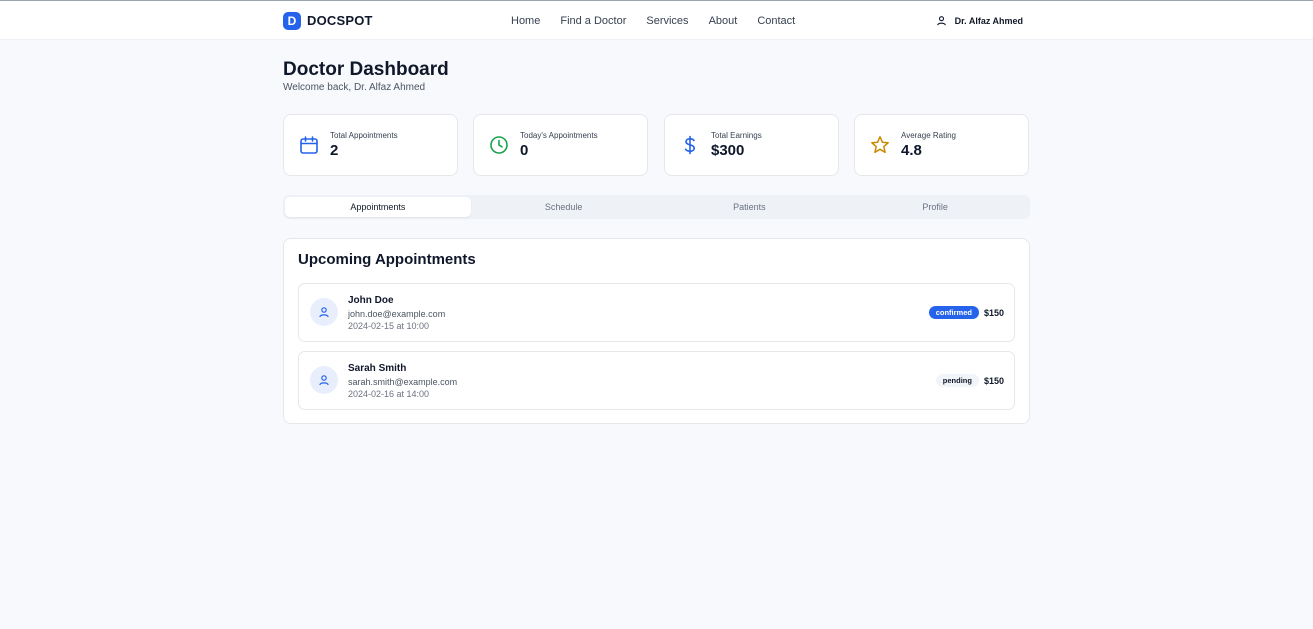  I want to click on nav-link-contact: Contact, so click(776, 21).